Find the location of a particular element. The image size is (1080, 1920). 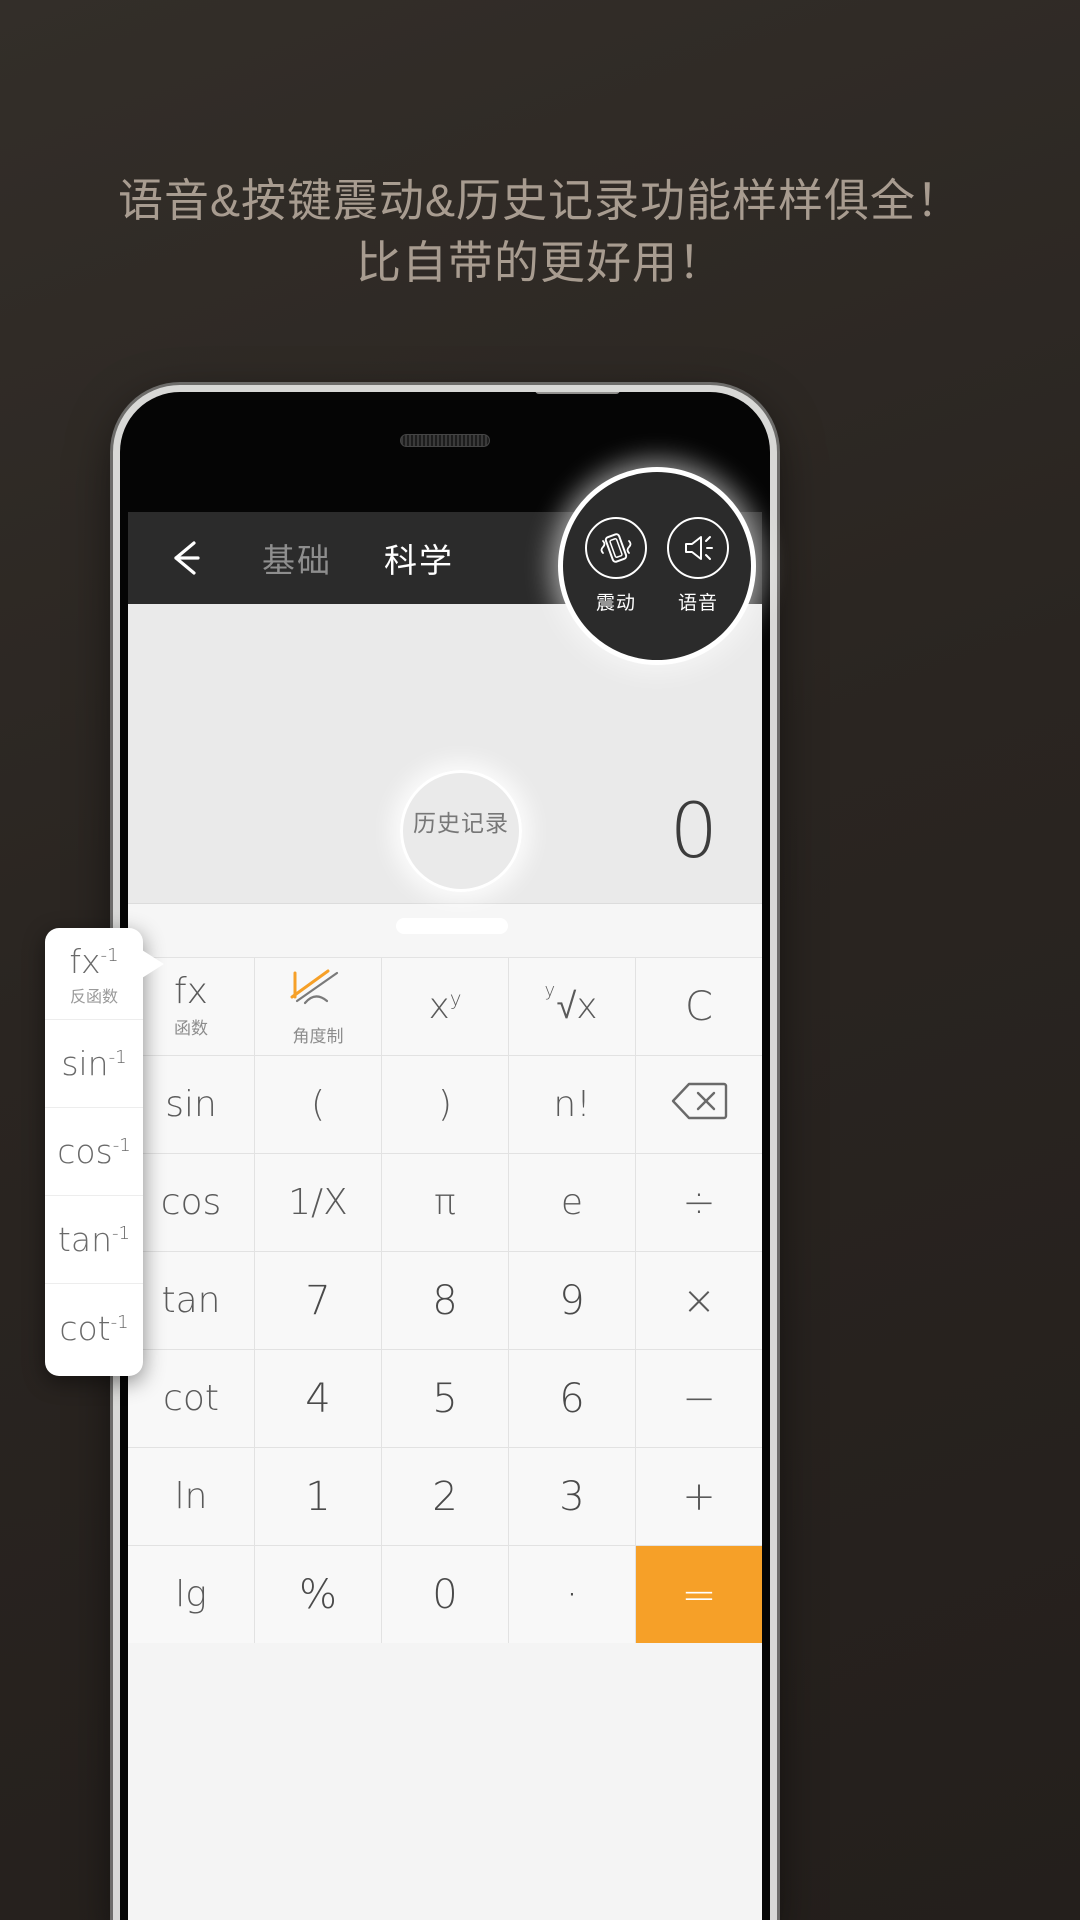

key-: = is located at coordinates (699, 1594).